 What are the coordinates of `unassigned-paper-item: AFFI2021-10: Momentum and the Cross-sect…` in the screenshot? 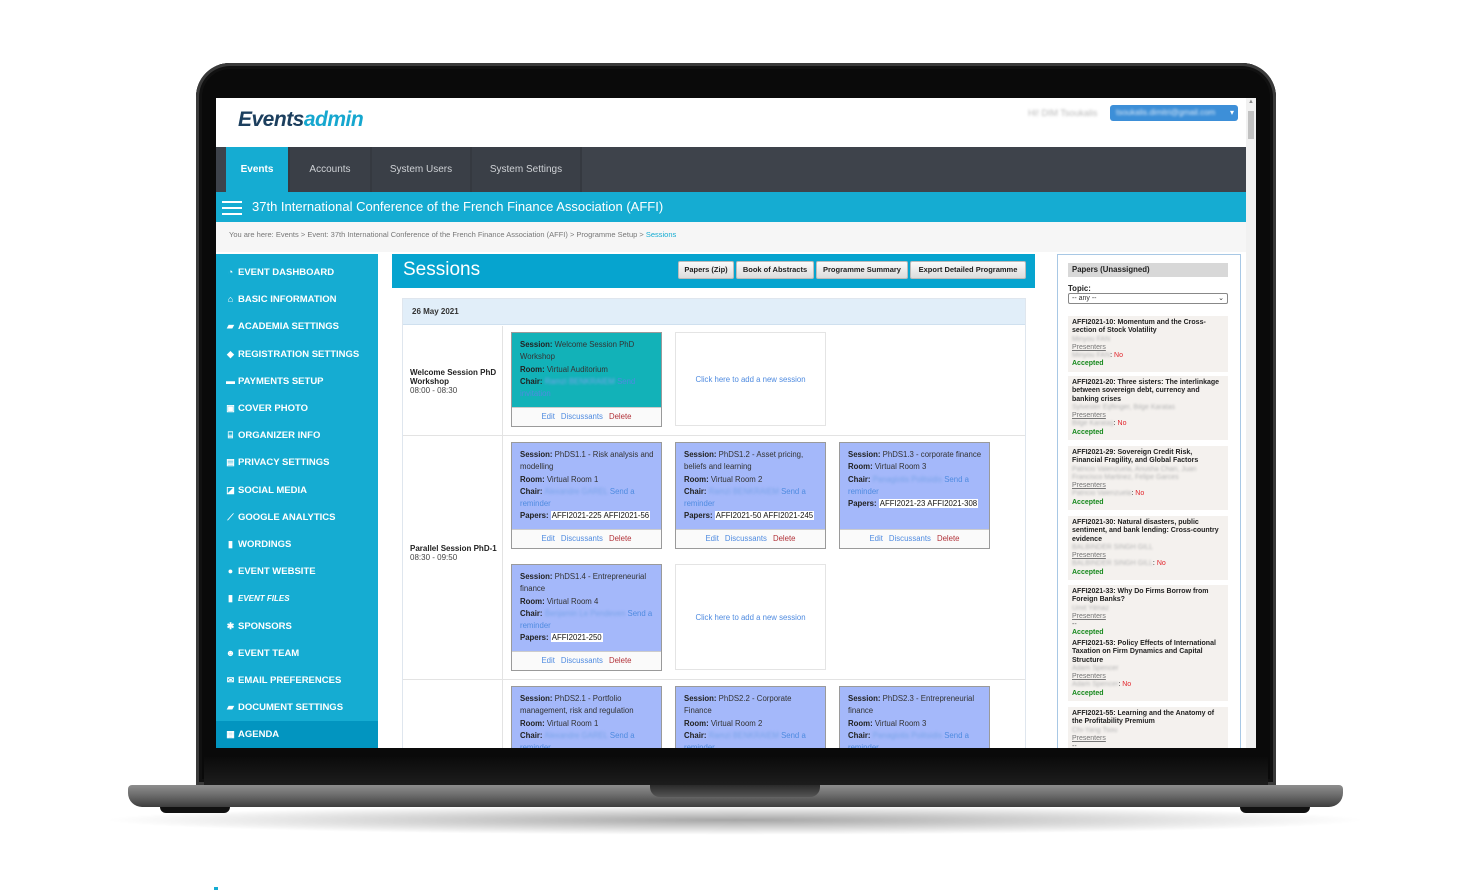 It's located at (1148, 344).